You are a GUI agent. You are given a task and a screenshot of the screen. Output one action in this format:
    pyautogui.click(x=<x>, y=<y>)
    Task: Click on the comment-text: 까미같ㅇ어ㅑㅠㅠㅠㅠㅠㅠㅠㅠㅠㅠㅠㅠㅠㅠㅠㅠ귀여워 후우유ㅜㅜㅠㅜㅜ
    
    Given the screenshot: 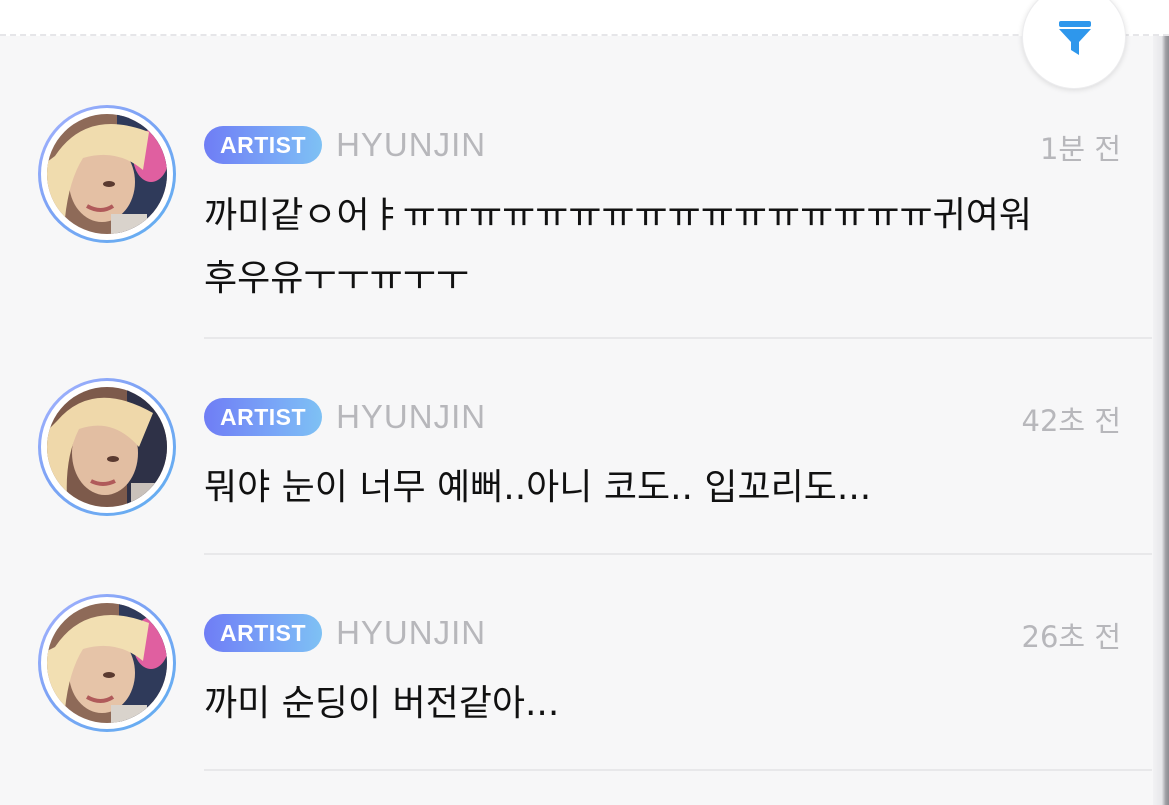 What is the action you would take?
    pyautogui.click(x=618, y=247)
    